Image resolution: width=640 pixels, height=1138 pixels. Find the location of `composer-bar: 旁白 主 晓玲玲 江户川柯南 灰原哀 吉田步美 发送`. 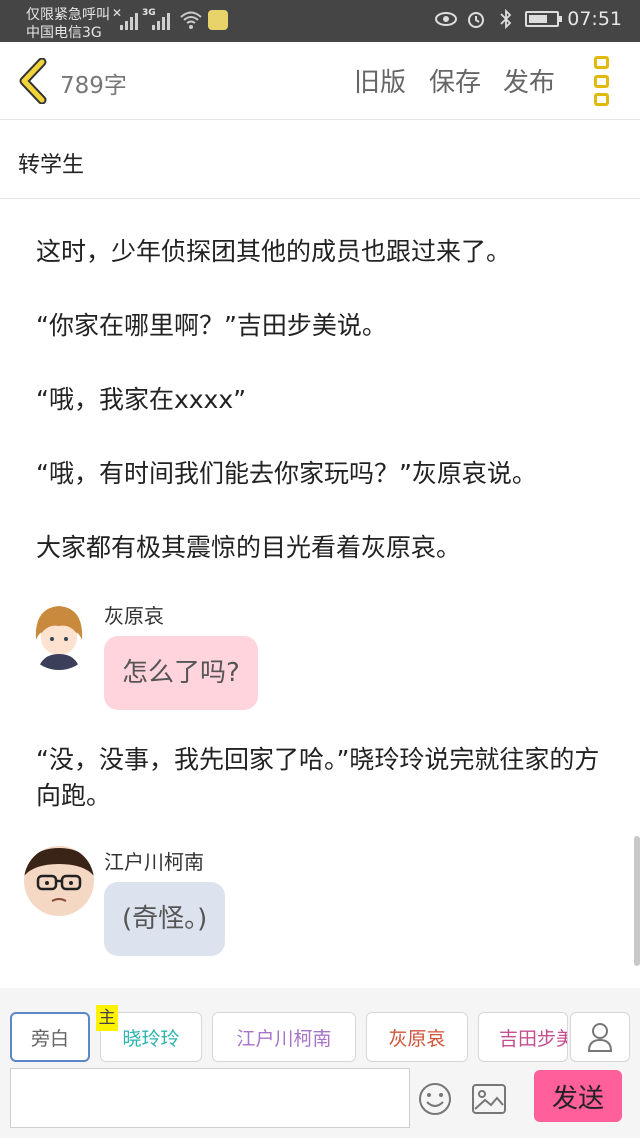

composer-bar: 旁白 主 晓玲玲 江户川柯南 灰原哀 吉田步美 发送 is located at coordinates (320, 1063).